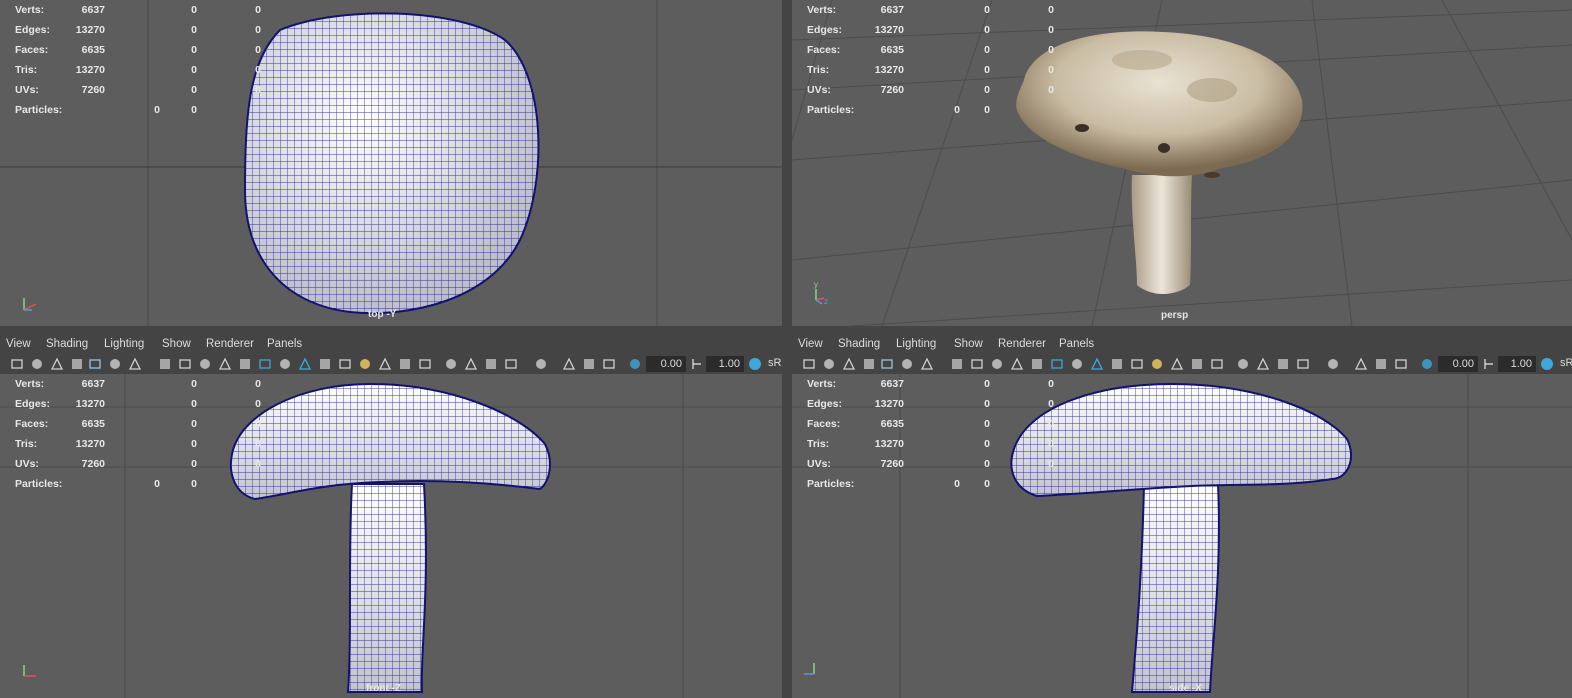  I want to click on axis-y-label: y, so click(816, 284).